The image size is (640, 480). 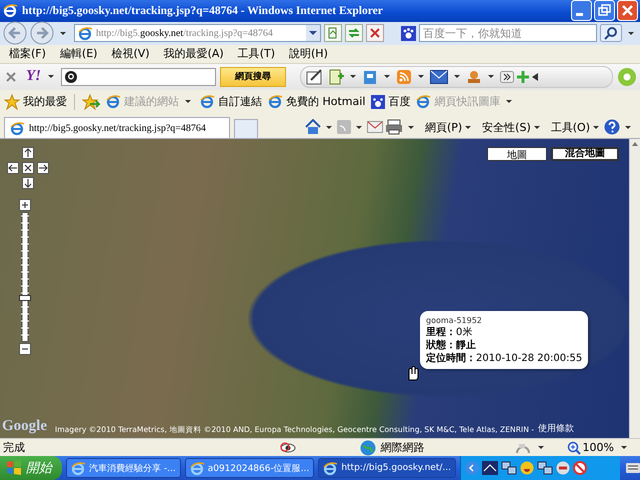 I want to click on command-menu: 安全性(S), so click(x=512, y=127).